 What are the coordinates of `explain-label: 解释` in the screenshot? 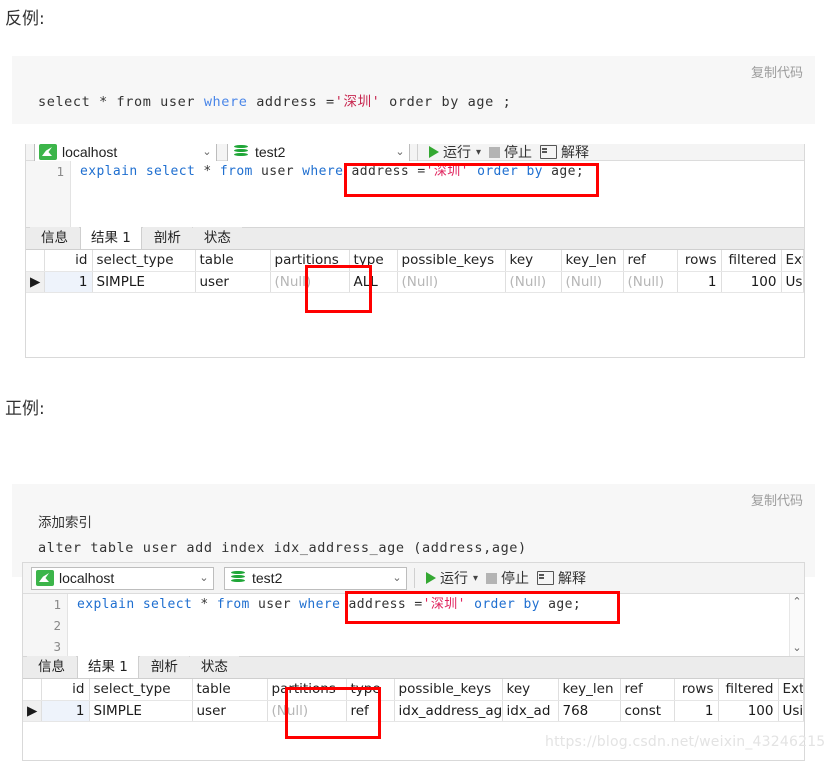 It's located at (575, 152).